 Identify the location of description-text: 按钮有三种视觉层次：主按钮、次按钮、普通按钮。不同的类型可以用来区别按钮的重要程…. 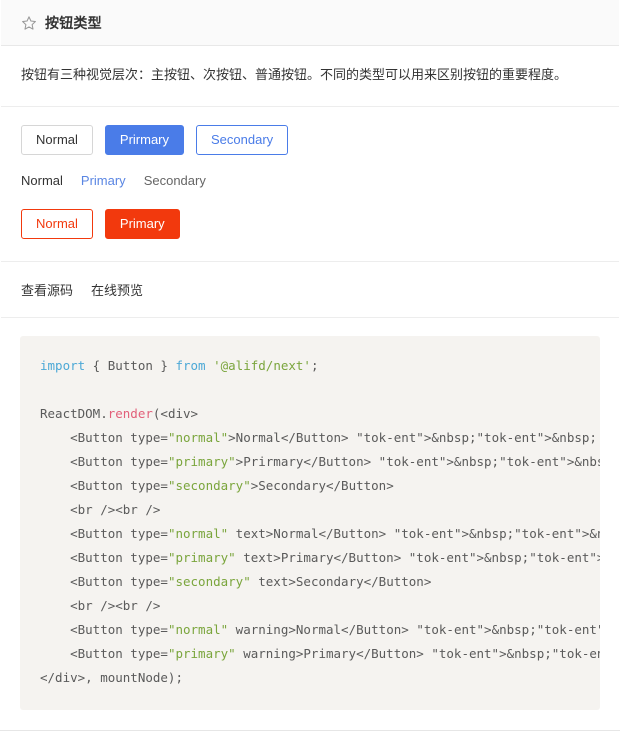
(294, 74).